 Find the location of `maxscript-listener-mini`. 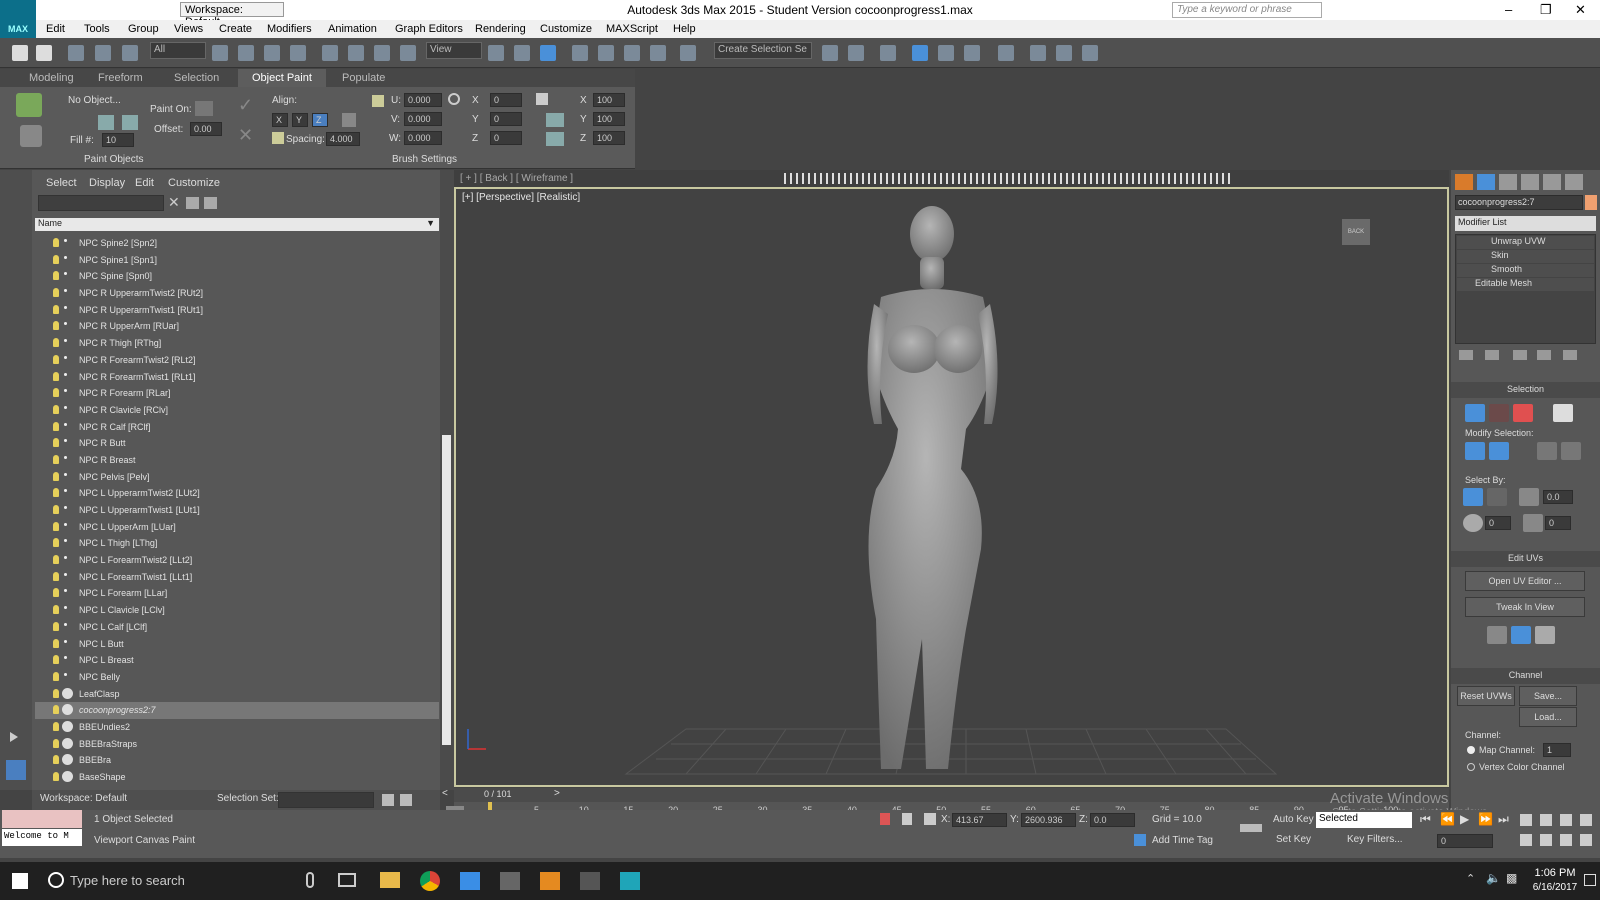

maxscript-listener-mini is located at coordinates (42, 819).